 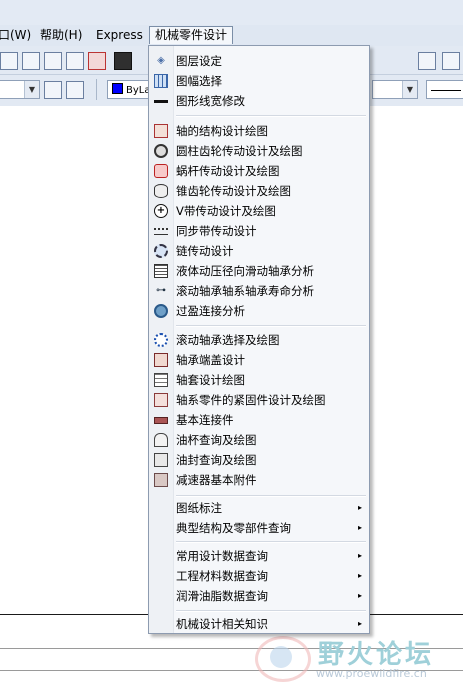 What do you see at coordinates (117, 88) in the screenshot?
I see `color-swatch` at bounding box center [117, 88].